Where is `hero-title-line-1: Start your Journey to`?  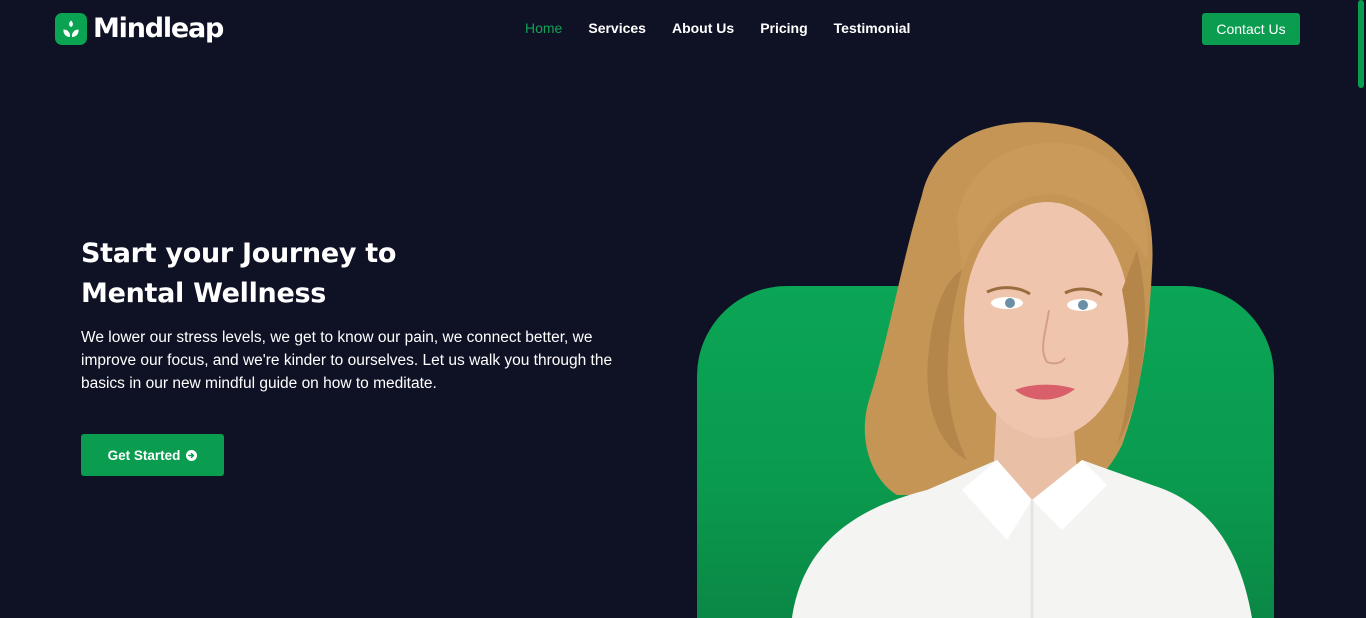
hero-title-line-1: Start your Journey to is located at coordinates (239, 253).